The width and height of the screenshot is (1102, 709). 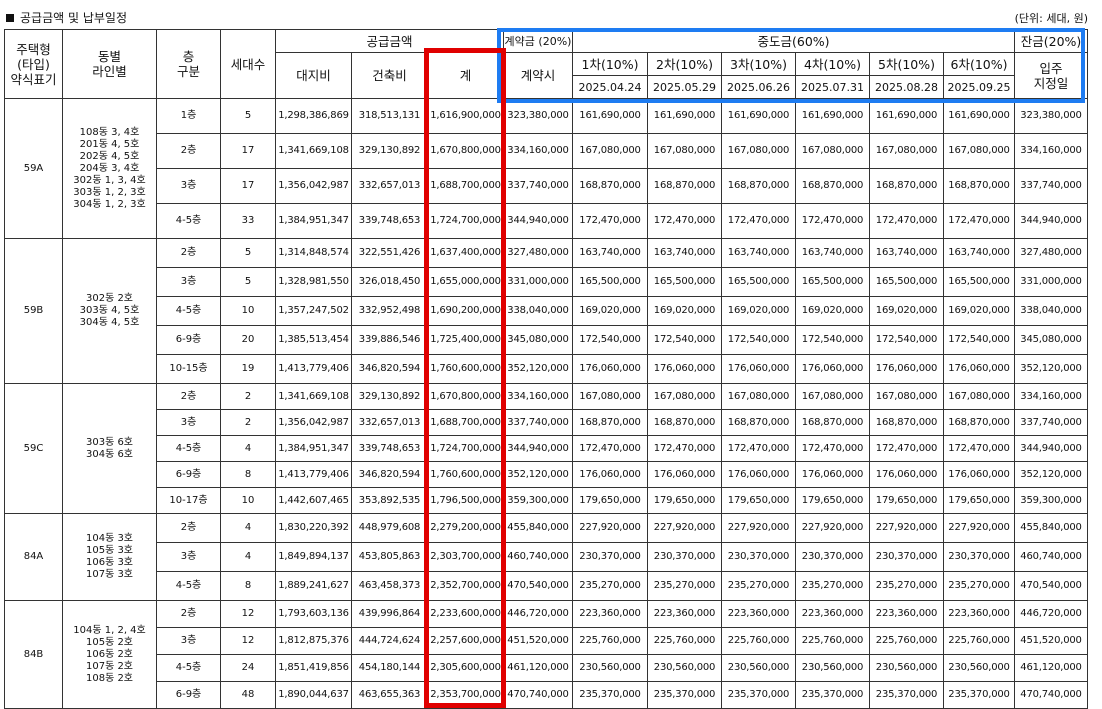 What do you see at coordinates (684, 500) in the screenshot?
I see `middle-payment-2-cell: 179,650,000` at bounding box center [684, 500].